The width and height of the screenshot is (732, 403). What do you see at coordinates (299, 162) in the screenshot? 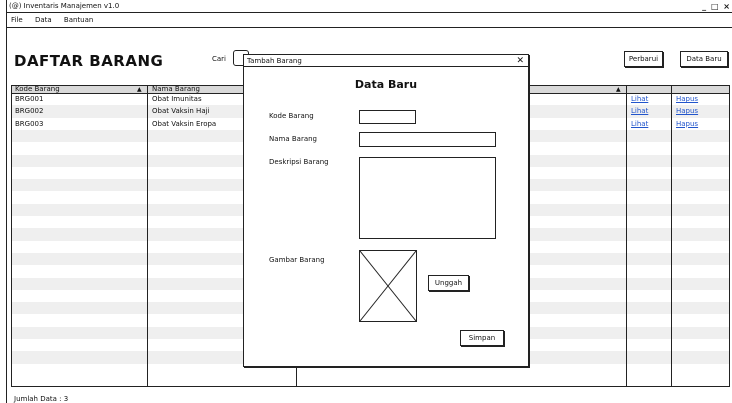
I see `description-label: Deskripsi Barang` at bounding box center [299, 162].